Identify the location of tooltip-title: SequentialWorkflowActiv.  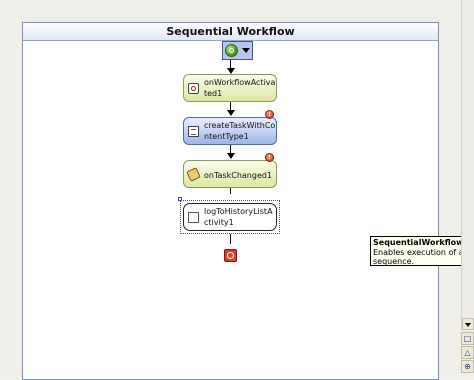
(423, 242).